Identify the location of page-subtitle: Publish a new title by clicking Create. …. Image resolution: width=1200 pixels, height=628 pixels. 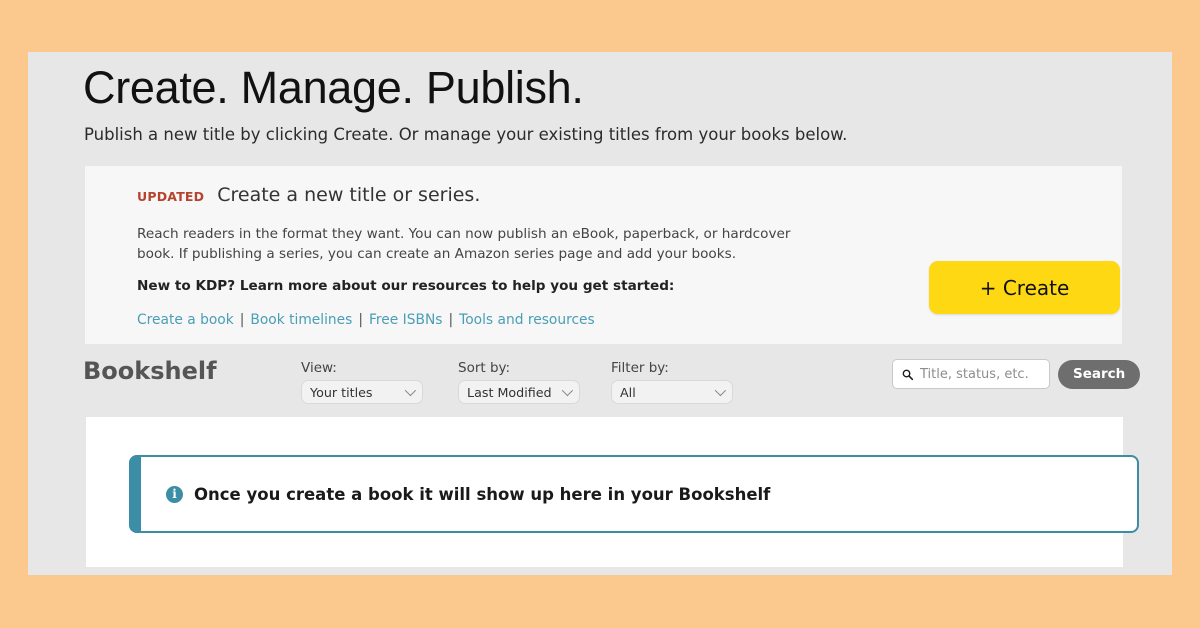
(466, 134).